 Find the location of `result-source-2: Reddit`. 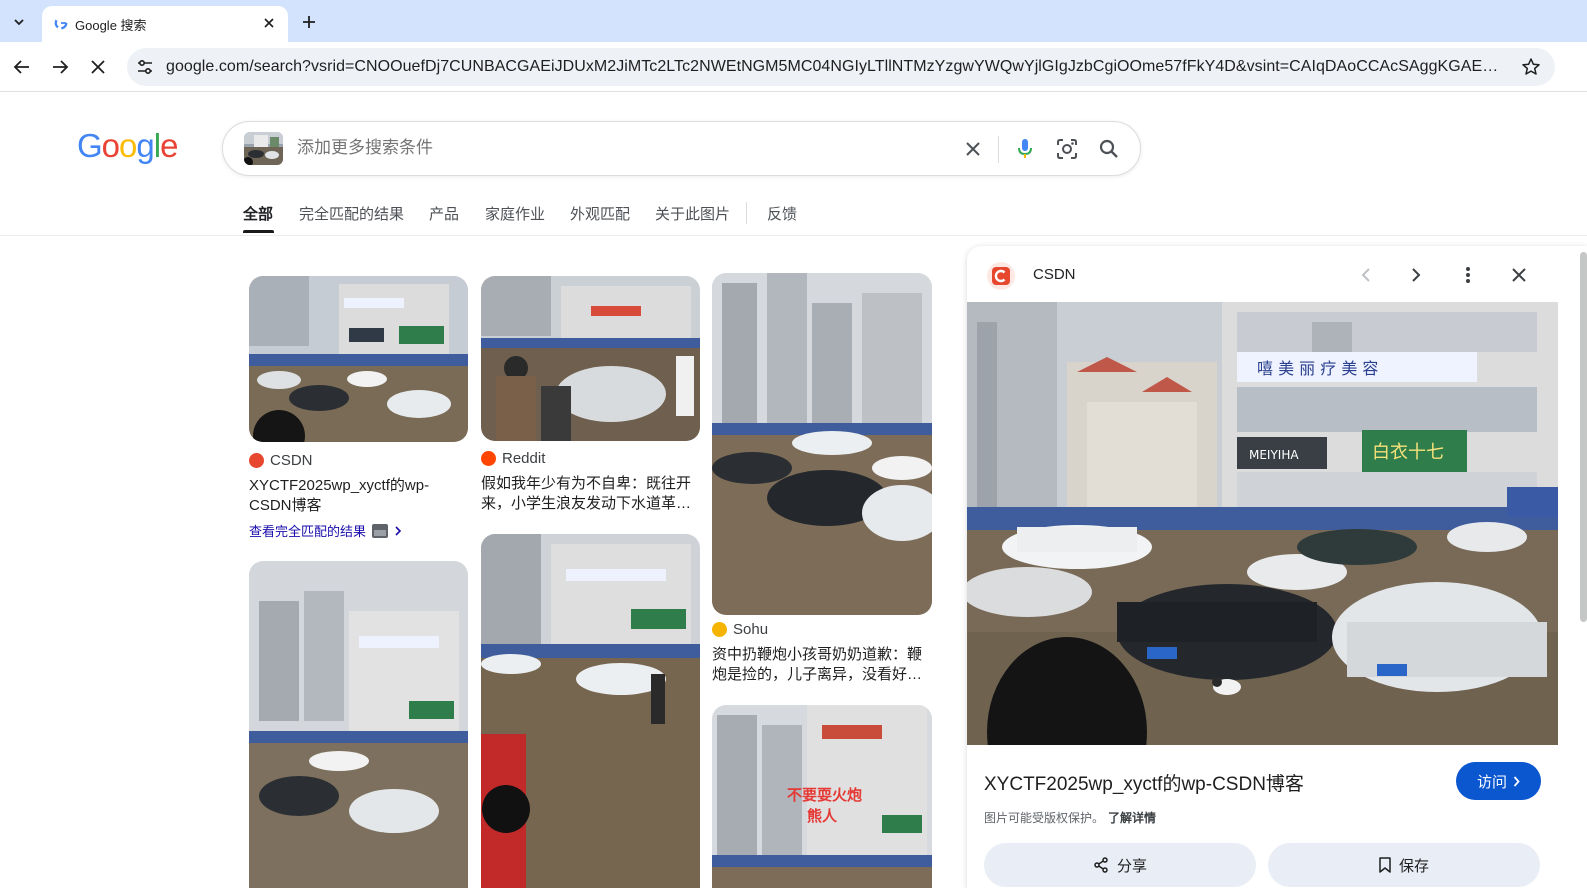

result-source-2: Reddit is located at coordinates (513, 458).